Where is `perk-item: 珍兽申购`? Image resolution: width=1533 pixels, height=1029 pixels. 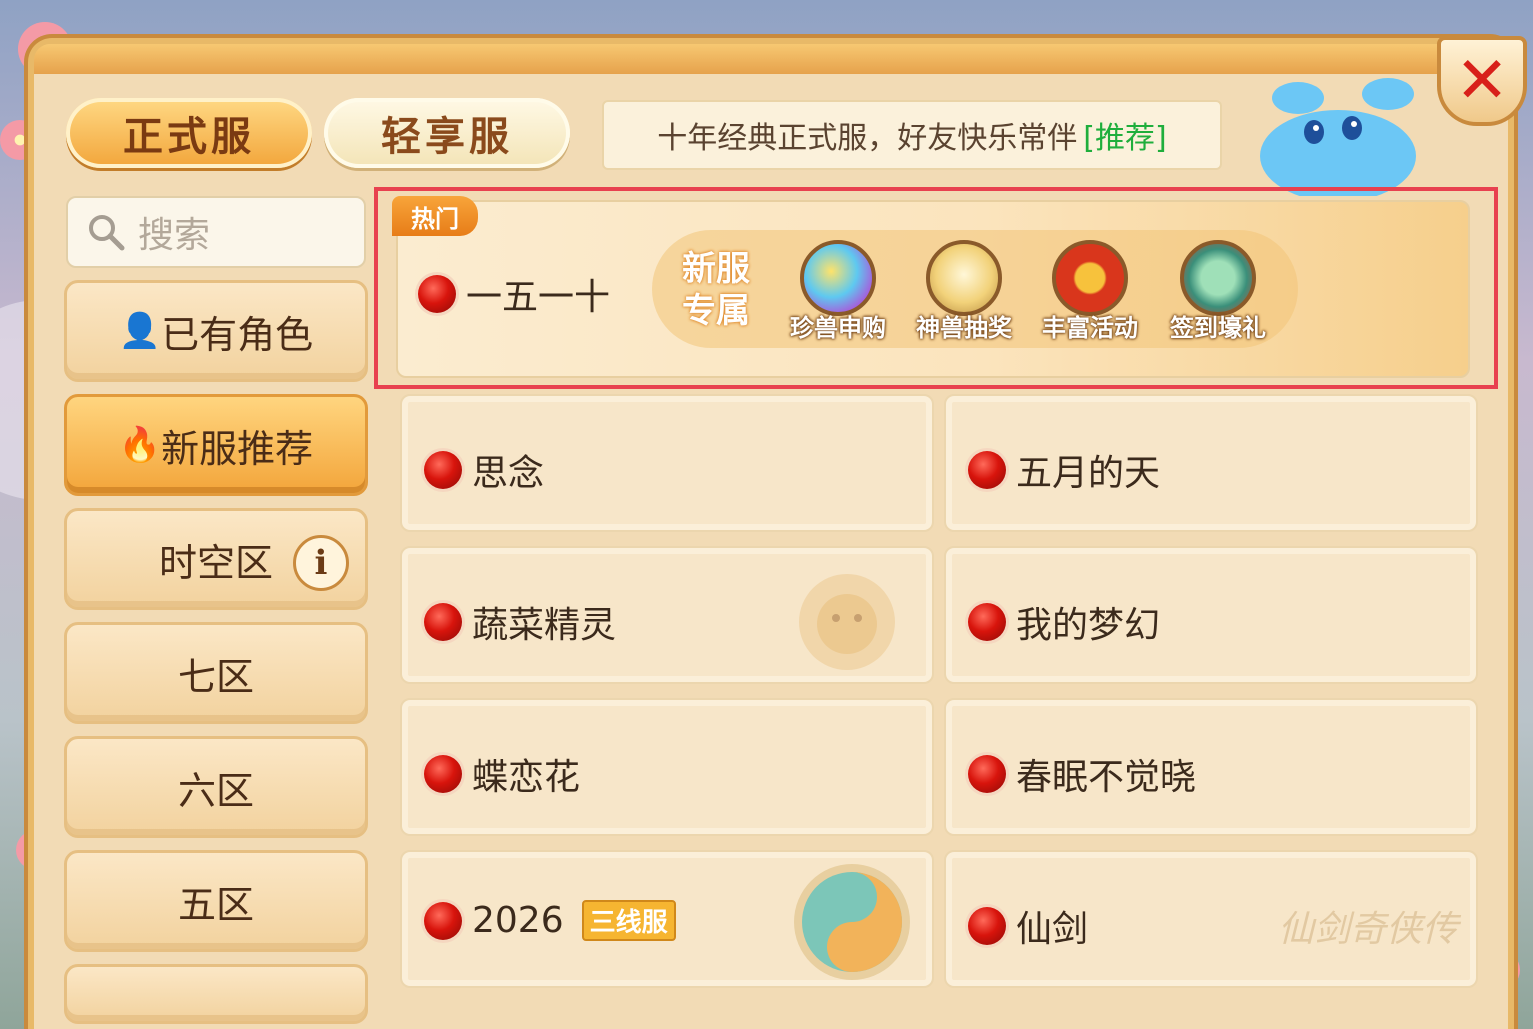
perk-item: 珍兽申购 is located at coordinates (838, 291).